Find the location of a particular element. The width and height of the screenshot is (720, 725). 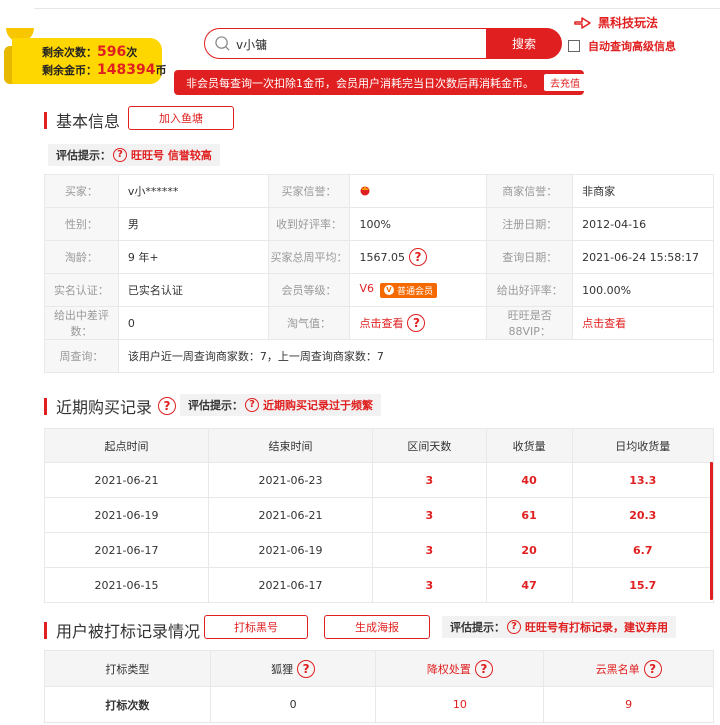

column-header-content: 降权处置? is located at coordinates (460, 668).